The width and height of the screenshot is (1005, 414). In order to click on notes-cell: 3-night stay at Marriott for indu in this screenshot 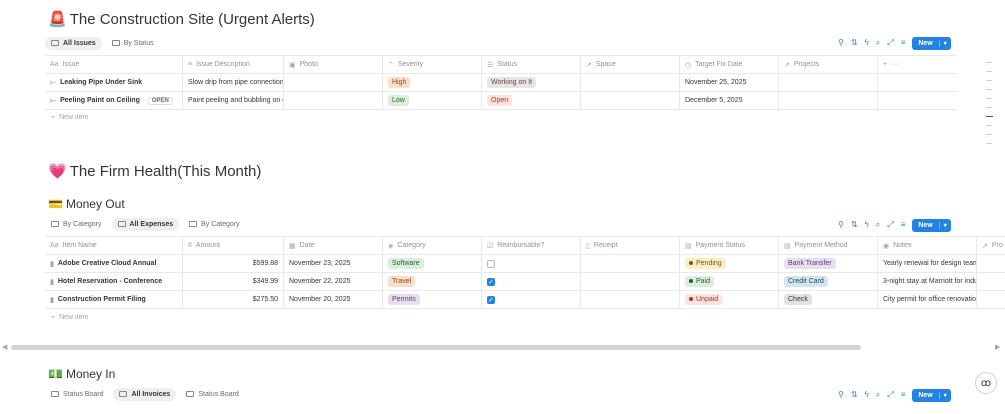, I will do `click(927, 281)`.